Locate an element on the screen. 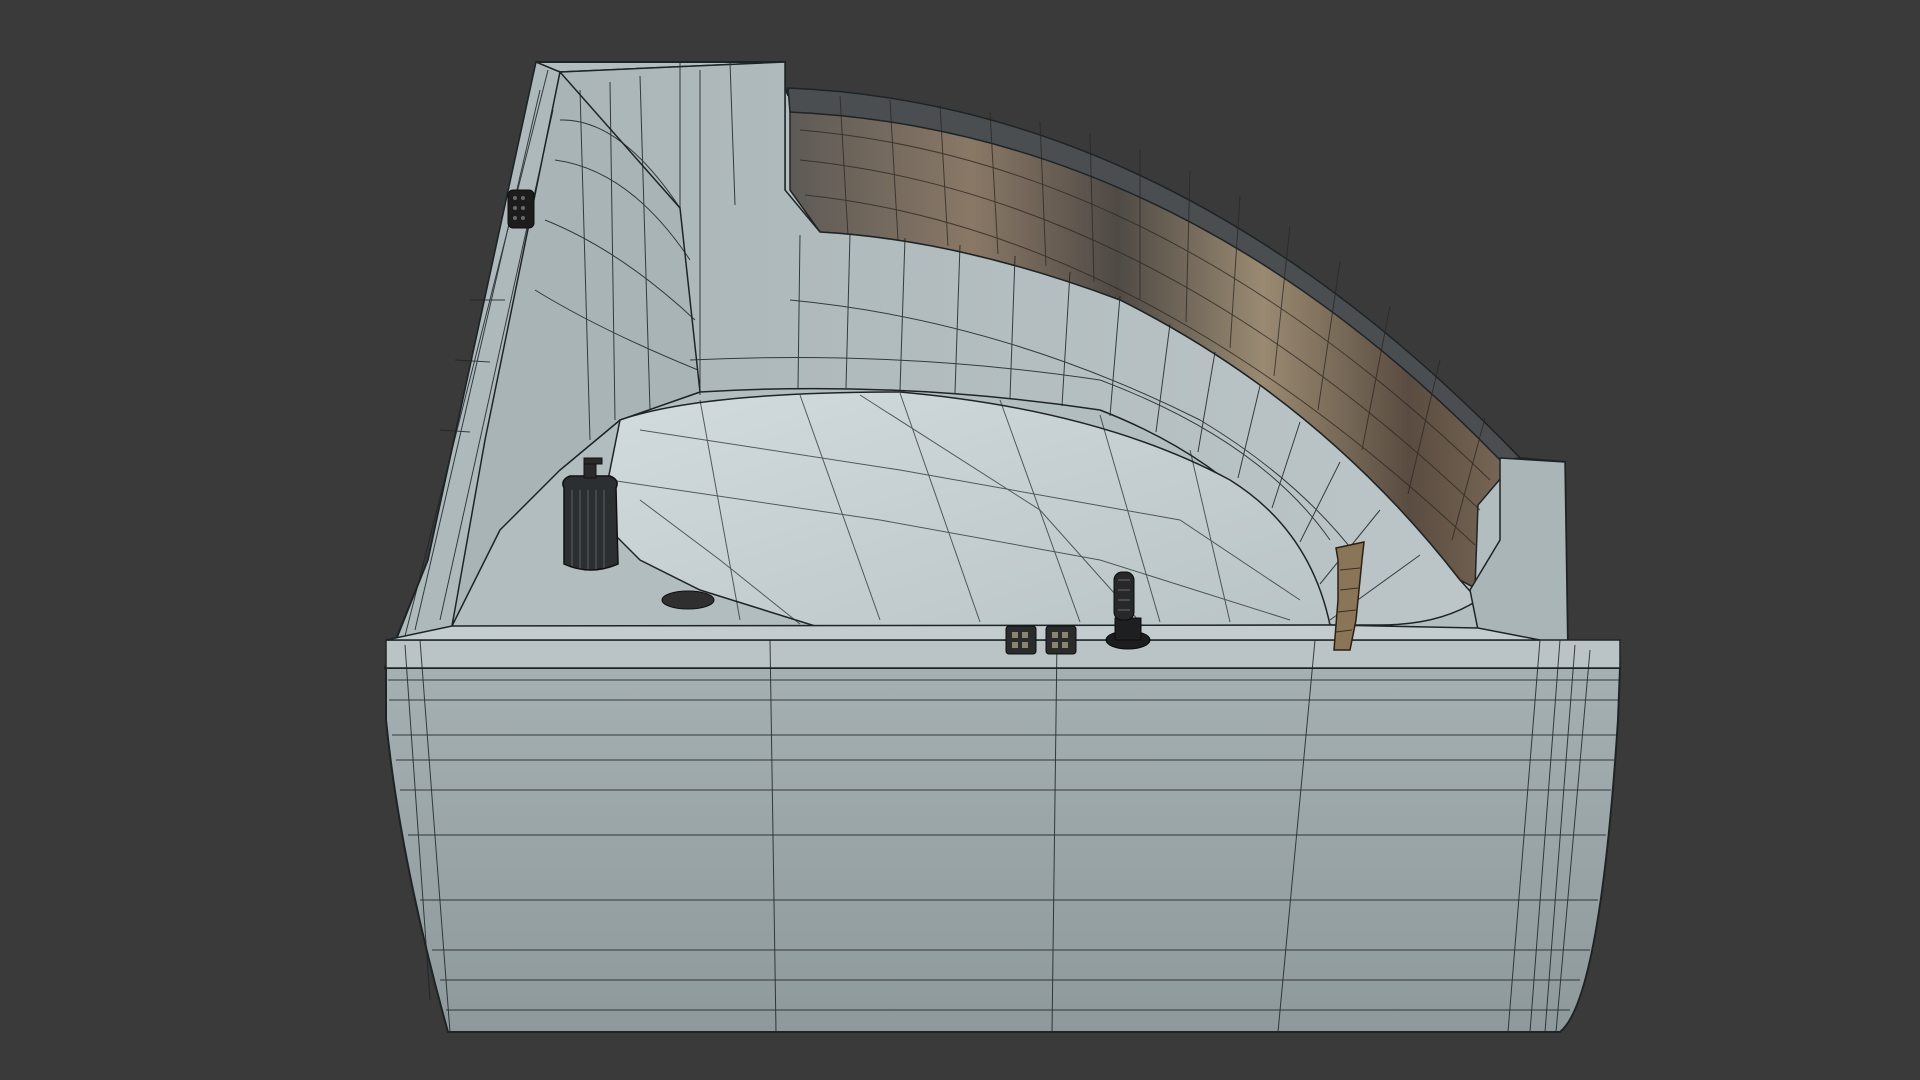  tub-front-rim is located at coordinates (1003, 654).